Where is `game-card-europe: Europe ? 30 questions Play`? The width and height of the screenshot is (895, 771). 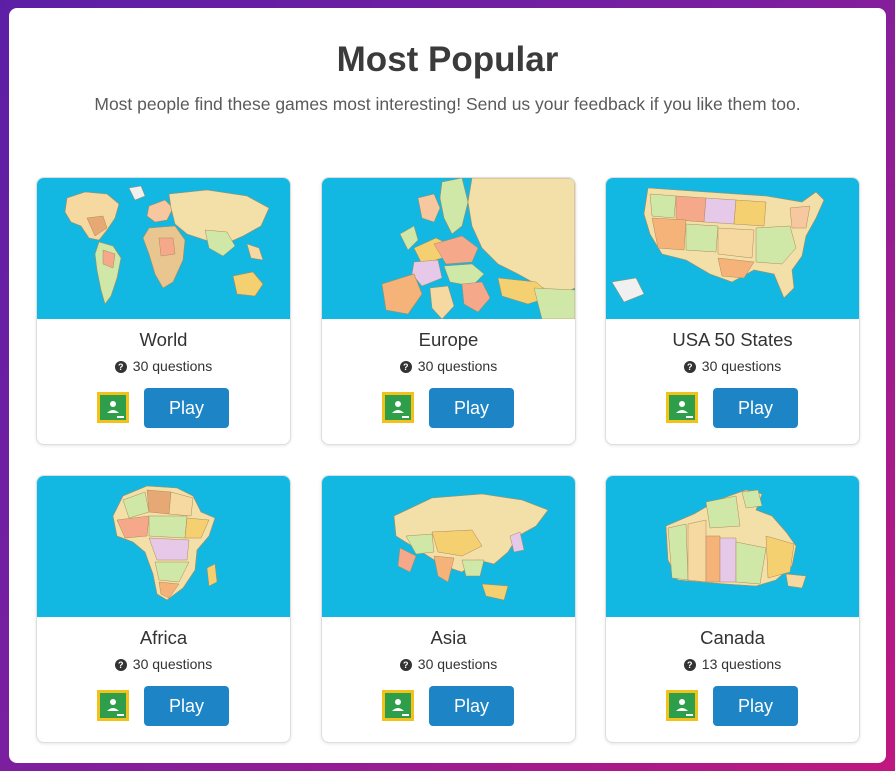
game-card-europe: Europe ? 30 questions Play is located at coordinates (448, 311).